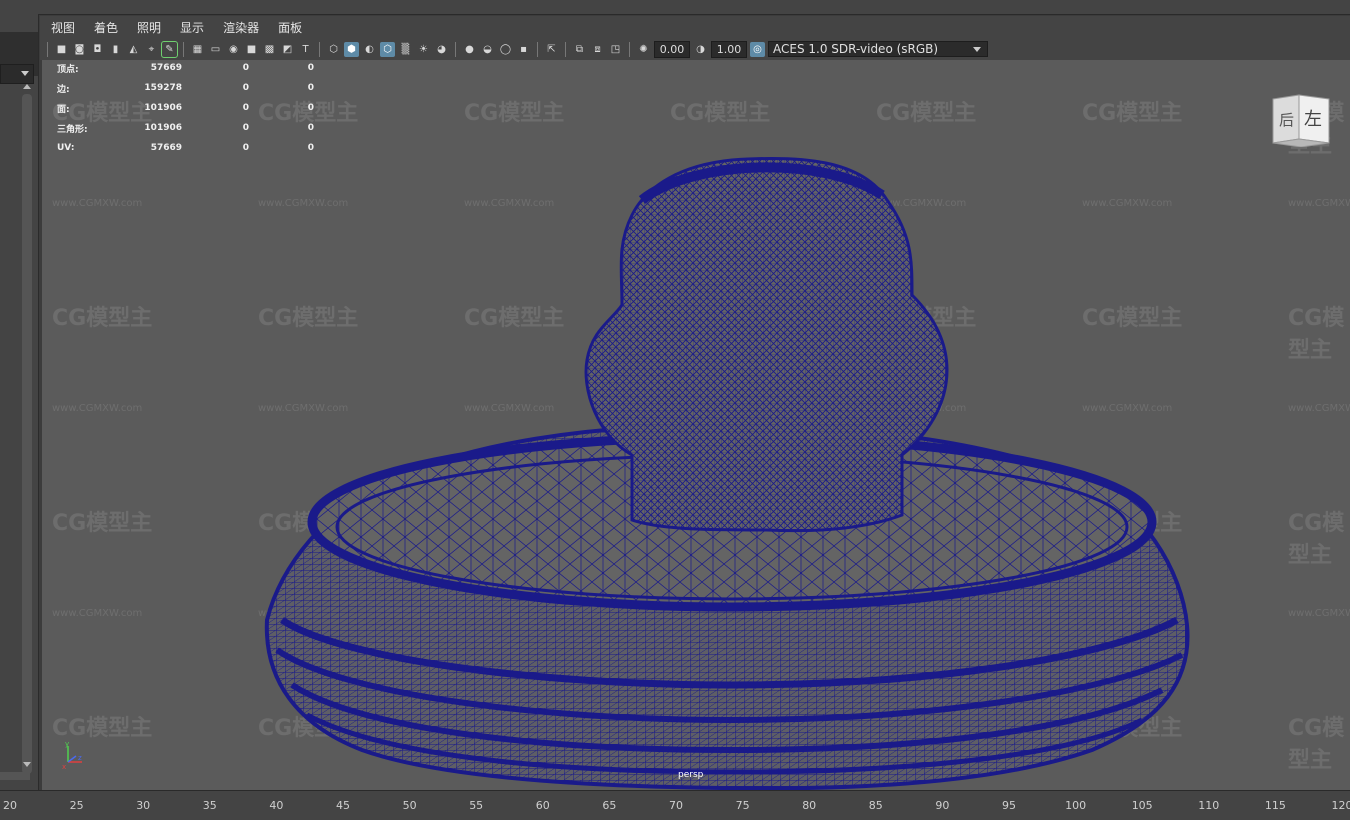 The height and width of the screenshot is (820, 1350). Describe the element at coordinates (343, 805) in the screenshot. I see `timeline-tick: 45` at that location.